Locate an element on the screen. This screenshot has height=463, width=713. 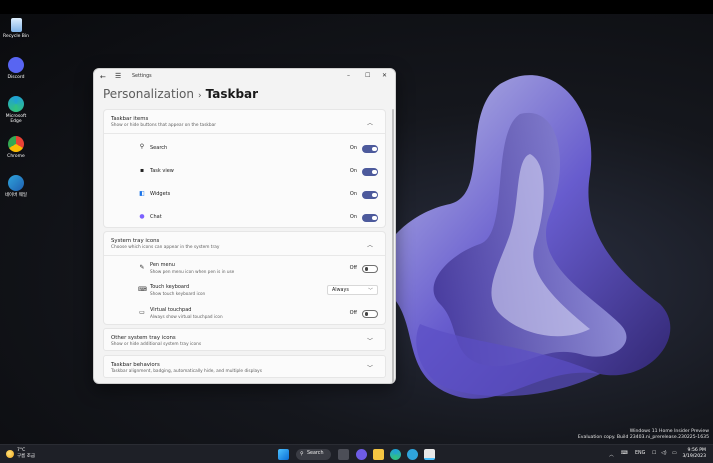
start-button is located at coordinates (283, 454).